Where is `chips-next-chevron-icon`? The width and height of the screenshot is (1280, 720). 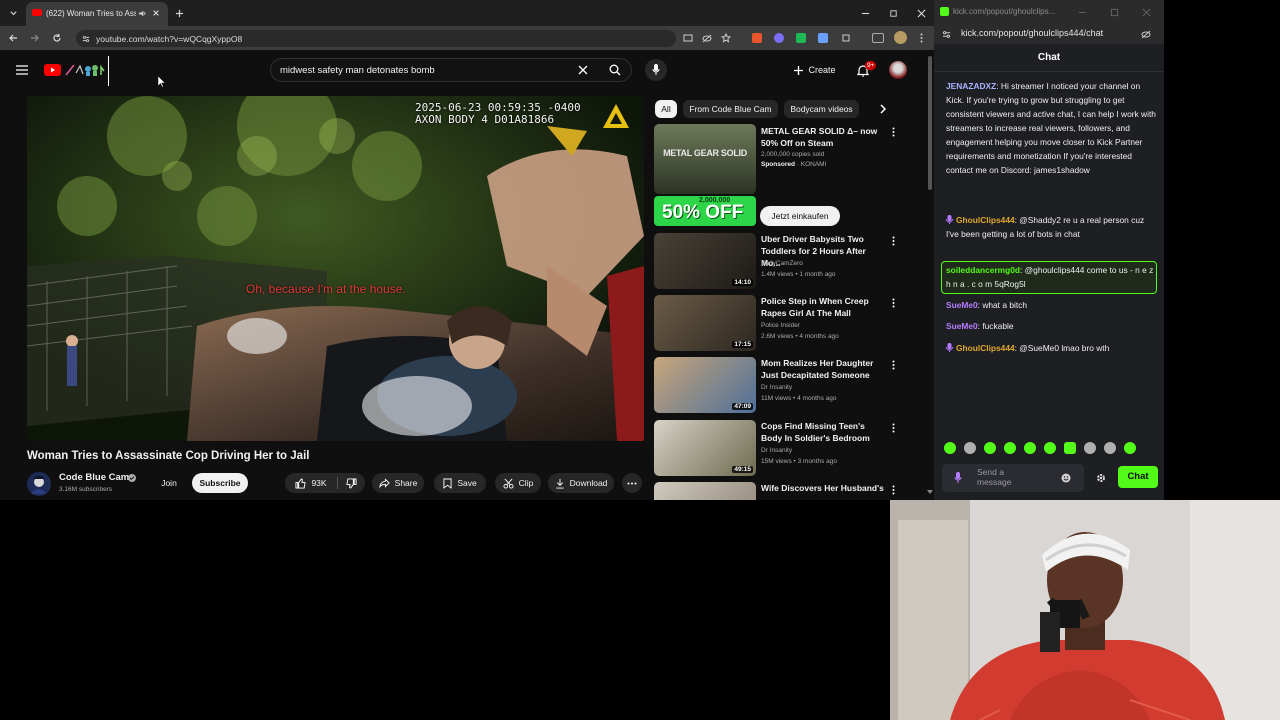 chips-next-chevron-icon is located at coordinates (883, 109).